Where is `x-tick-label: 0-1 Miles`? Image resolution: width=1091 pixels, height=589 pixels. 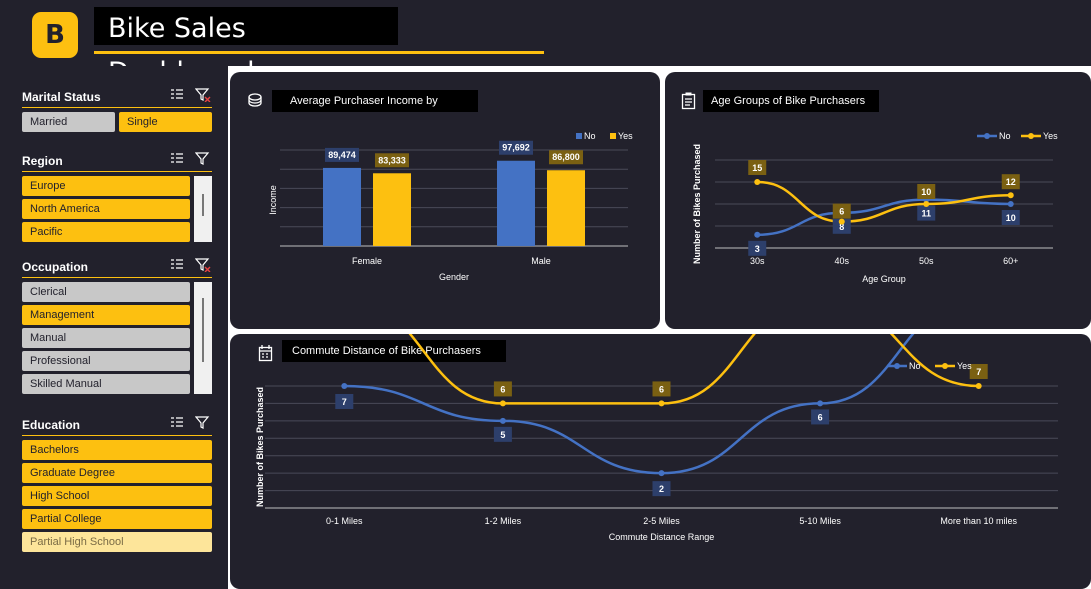 x-tick-label: 0-1 Miles is located at coordinates (344, 521).